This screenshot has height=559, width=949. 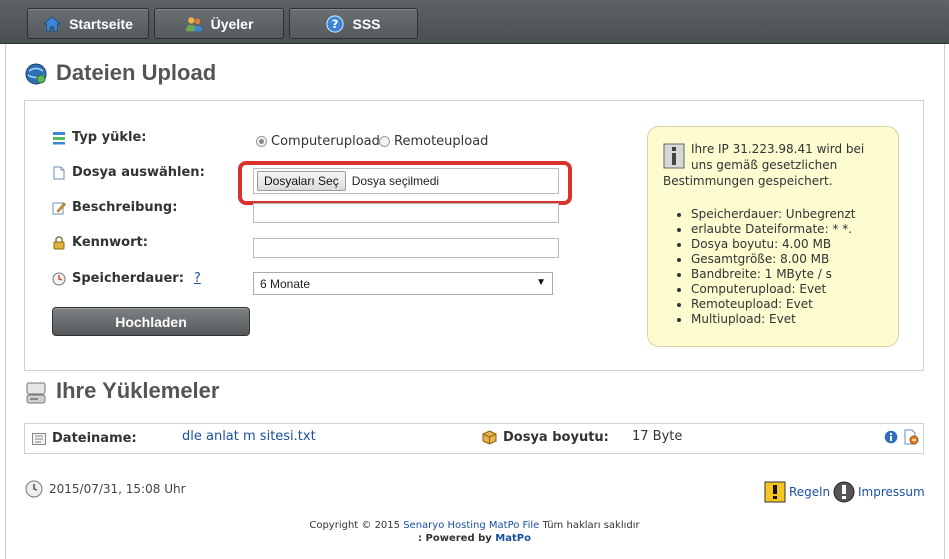 I want to click on footer-datetime: 2015/07/31, 15:08 Uhr, so click(x=117, y=489).